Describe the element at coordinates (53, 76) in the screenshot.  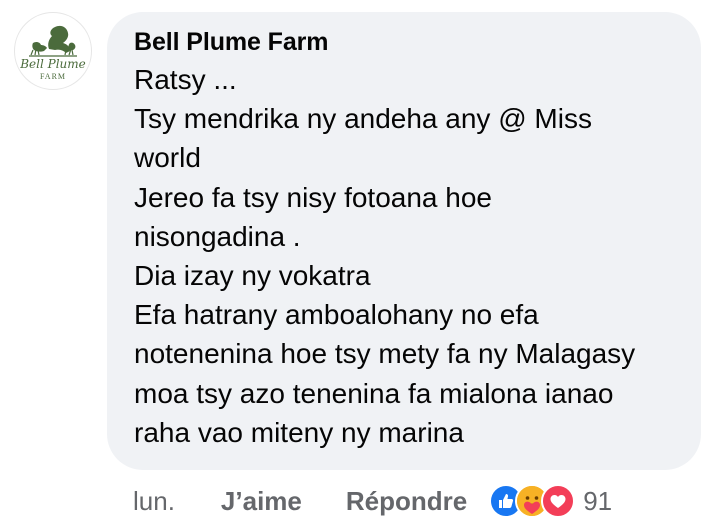
I see `logo-subtext: FARM` at that location.